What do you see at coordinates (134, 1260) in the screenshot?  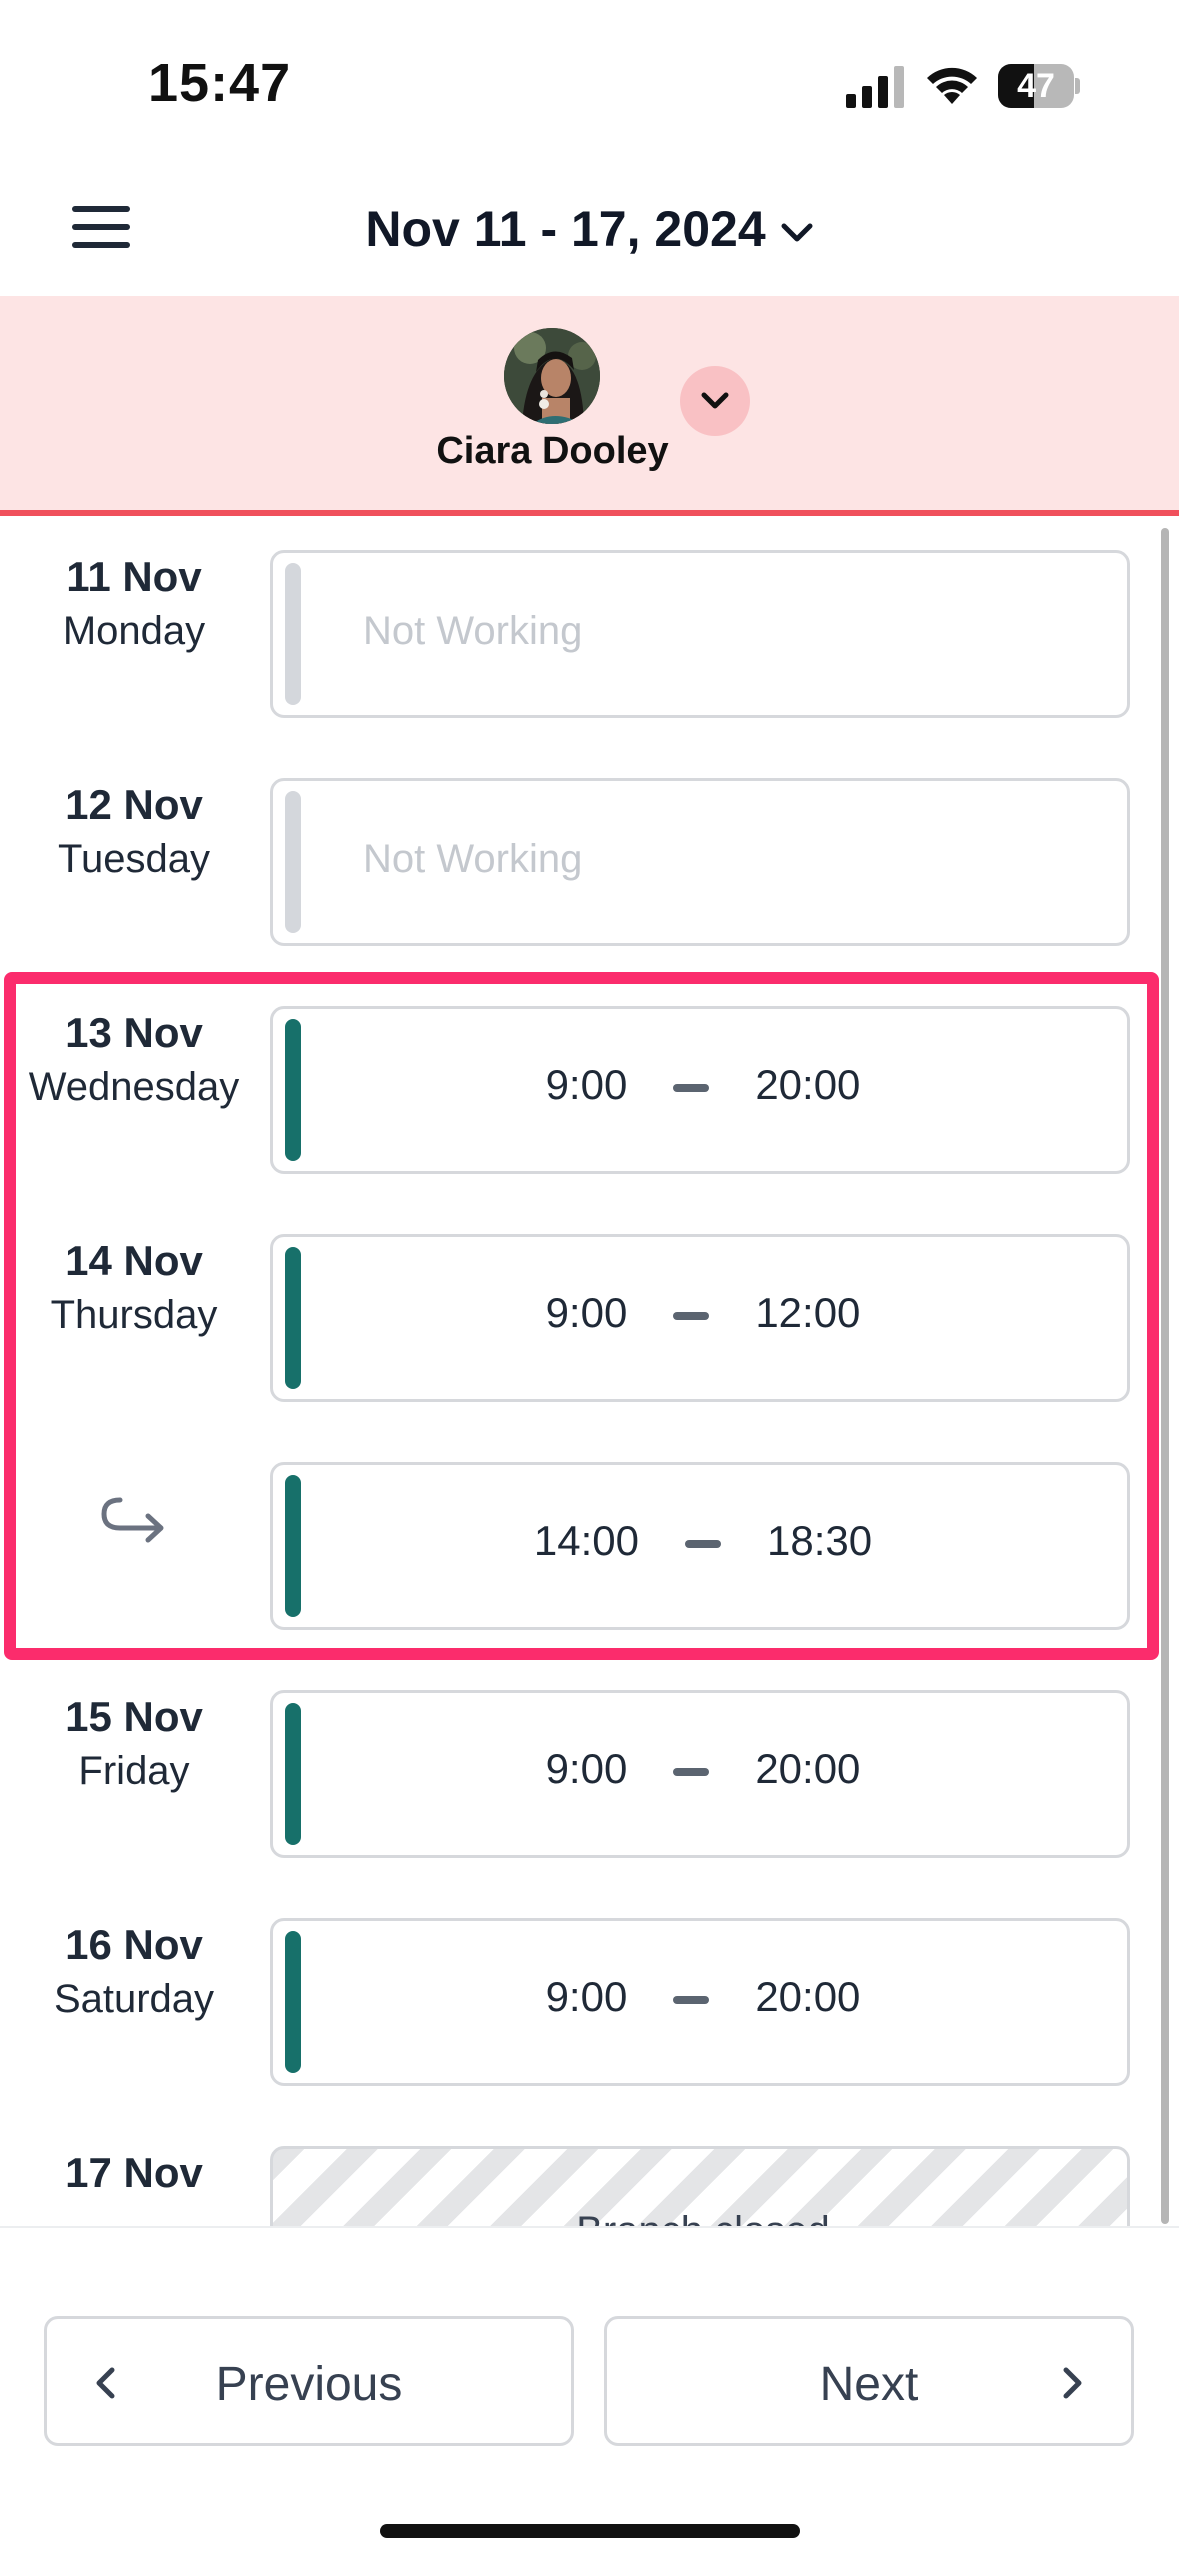 I see `day-date: 14 Nov` at bounding box center [134, 1260].